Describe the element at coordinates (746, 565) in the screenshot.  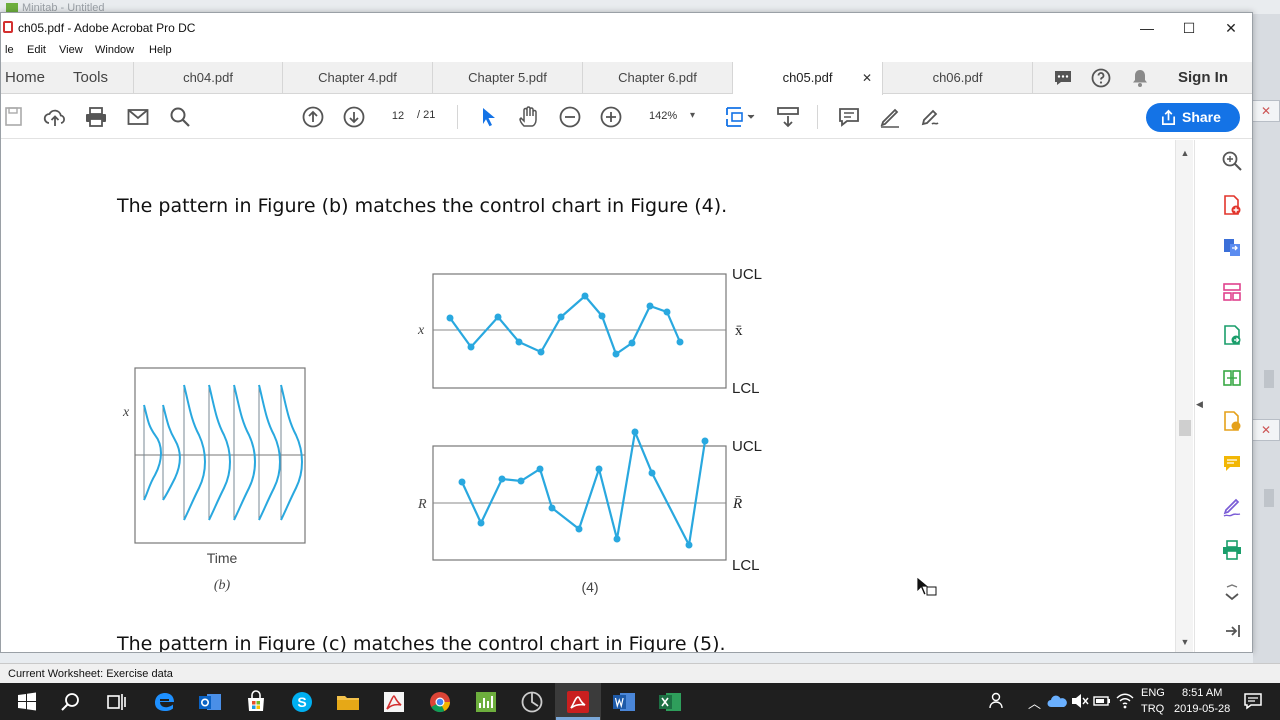
I see `r-lcl-label: LCL` at that location.